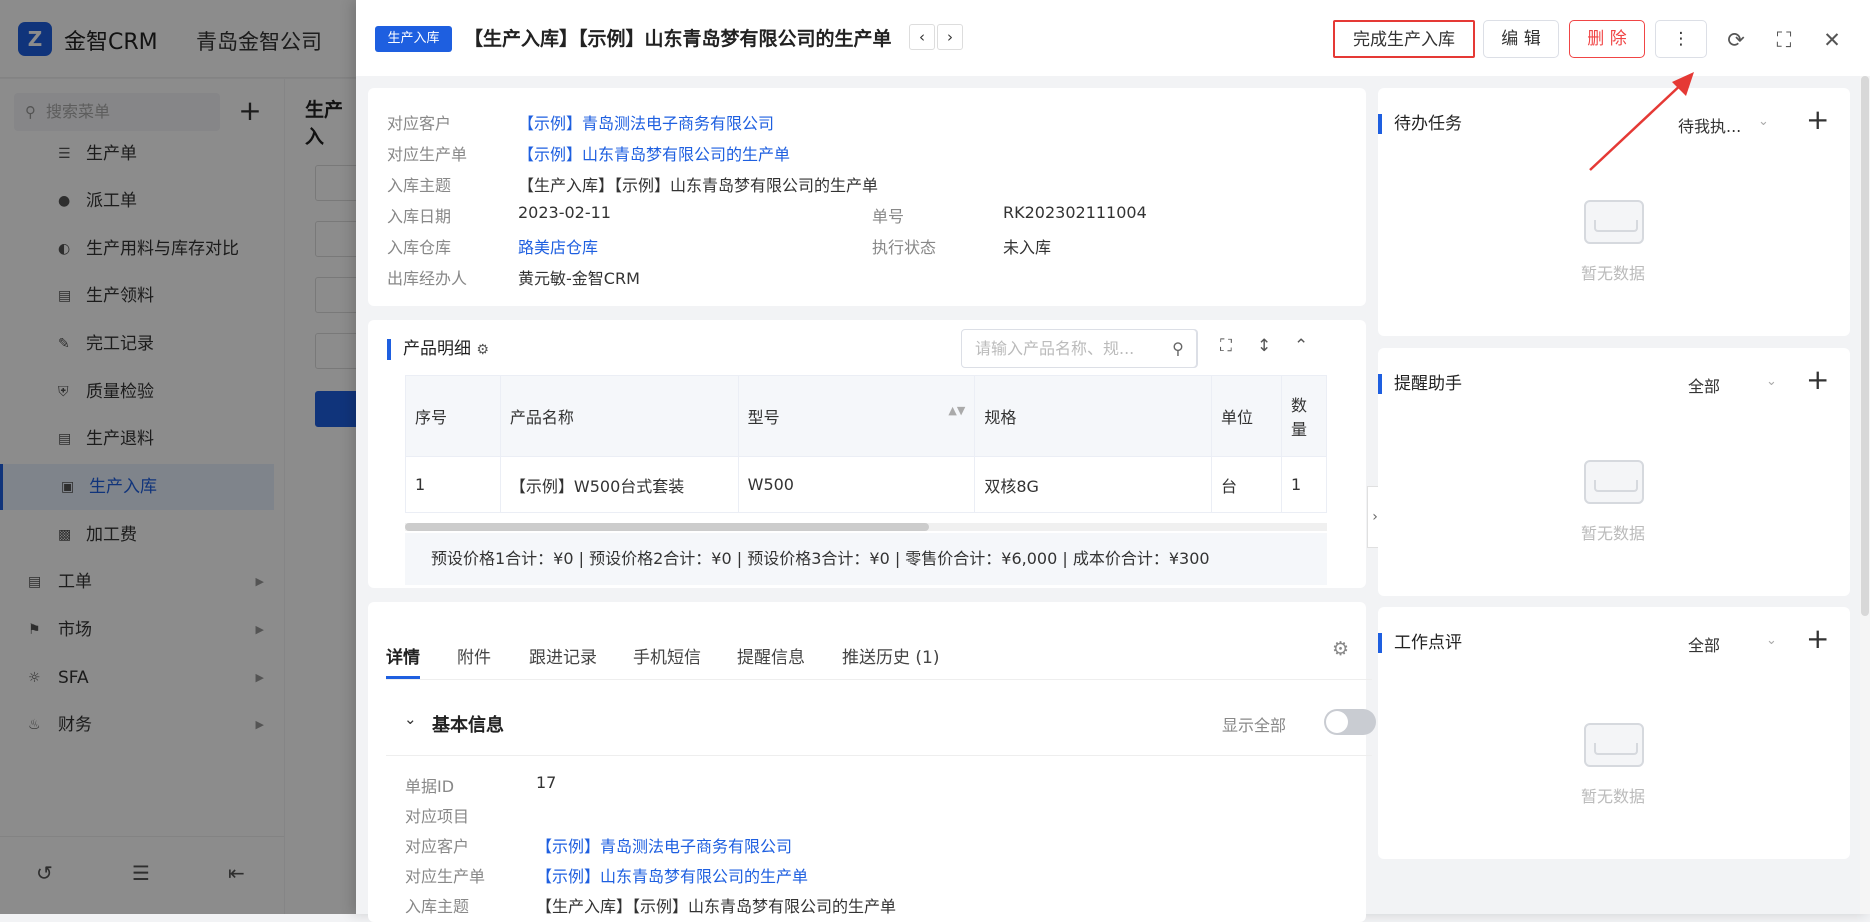  What do you see at coordinates (922, 37) in the screenshot?
I see `prev-record-button: ‹` at bounding box center [922, 37].